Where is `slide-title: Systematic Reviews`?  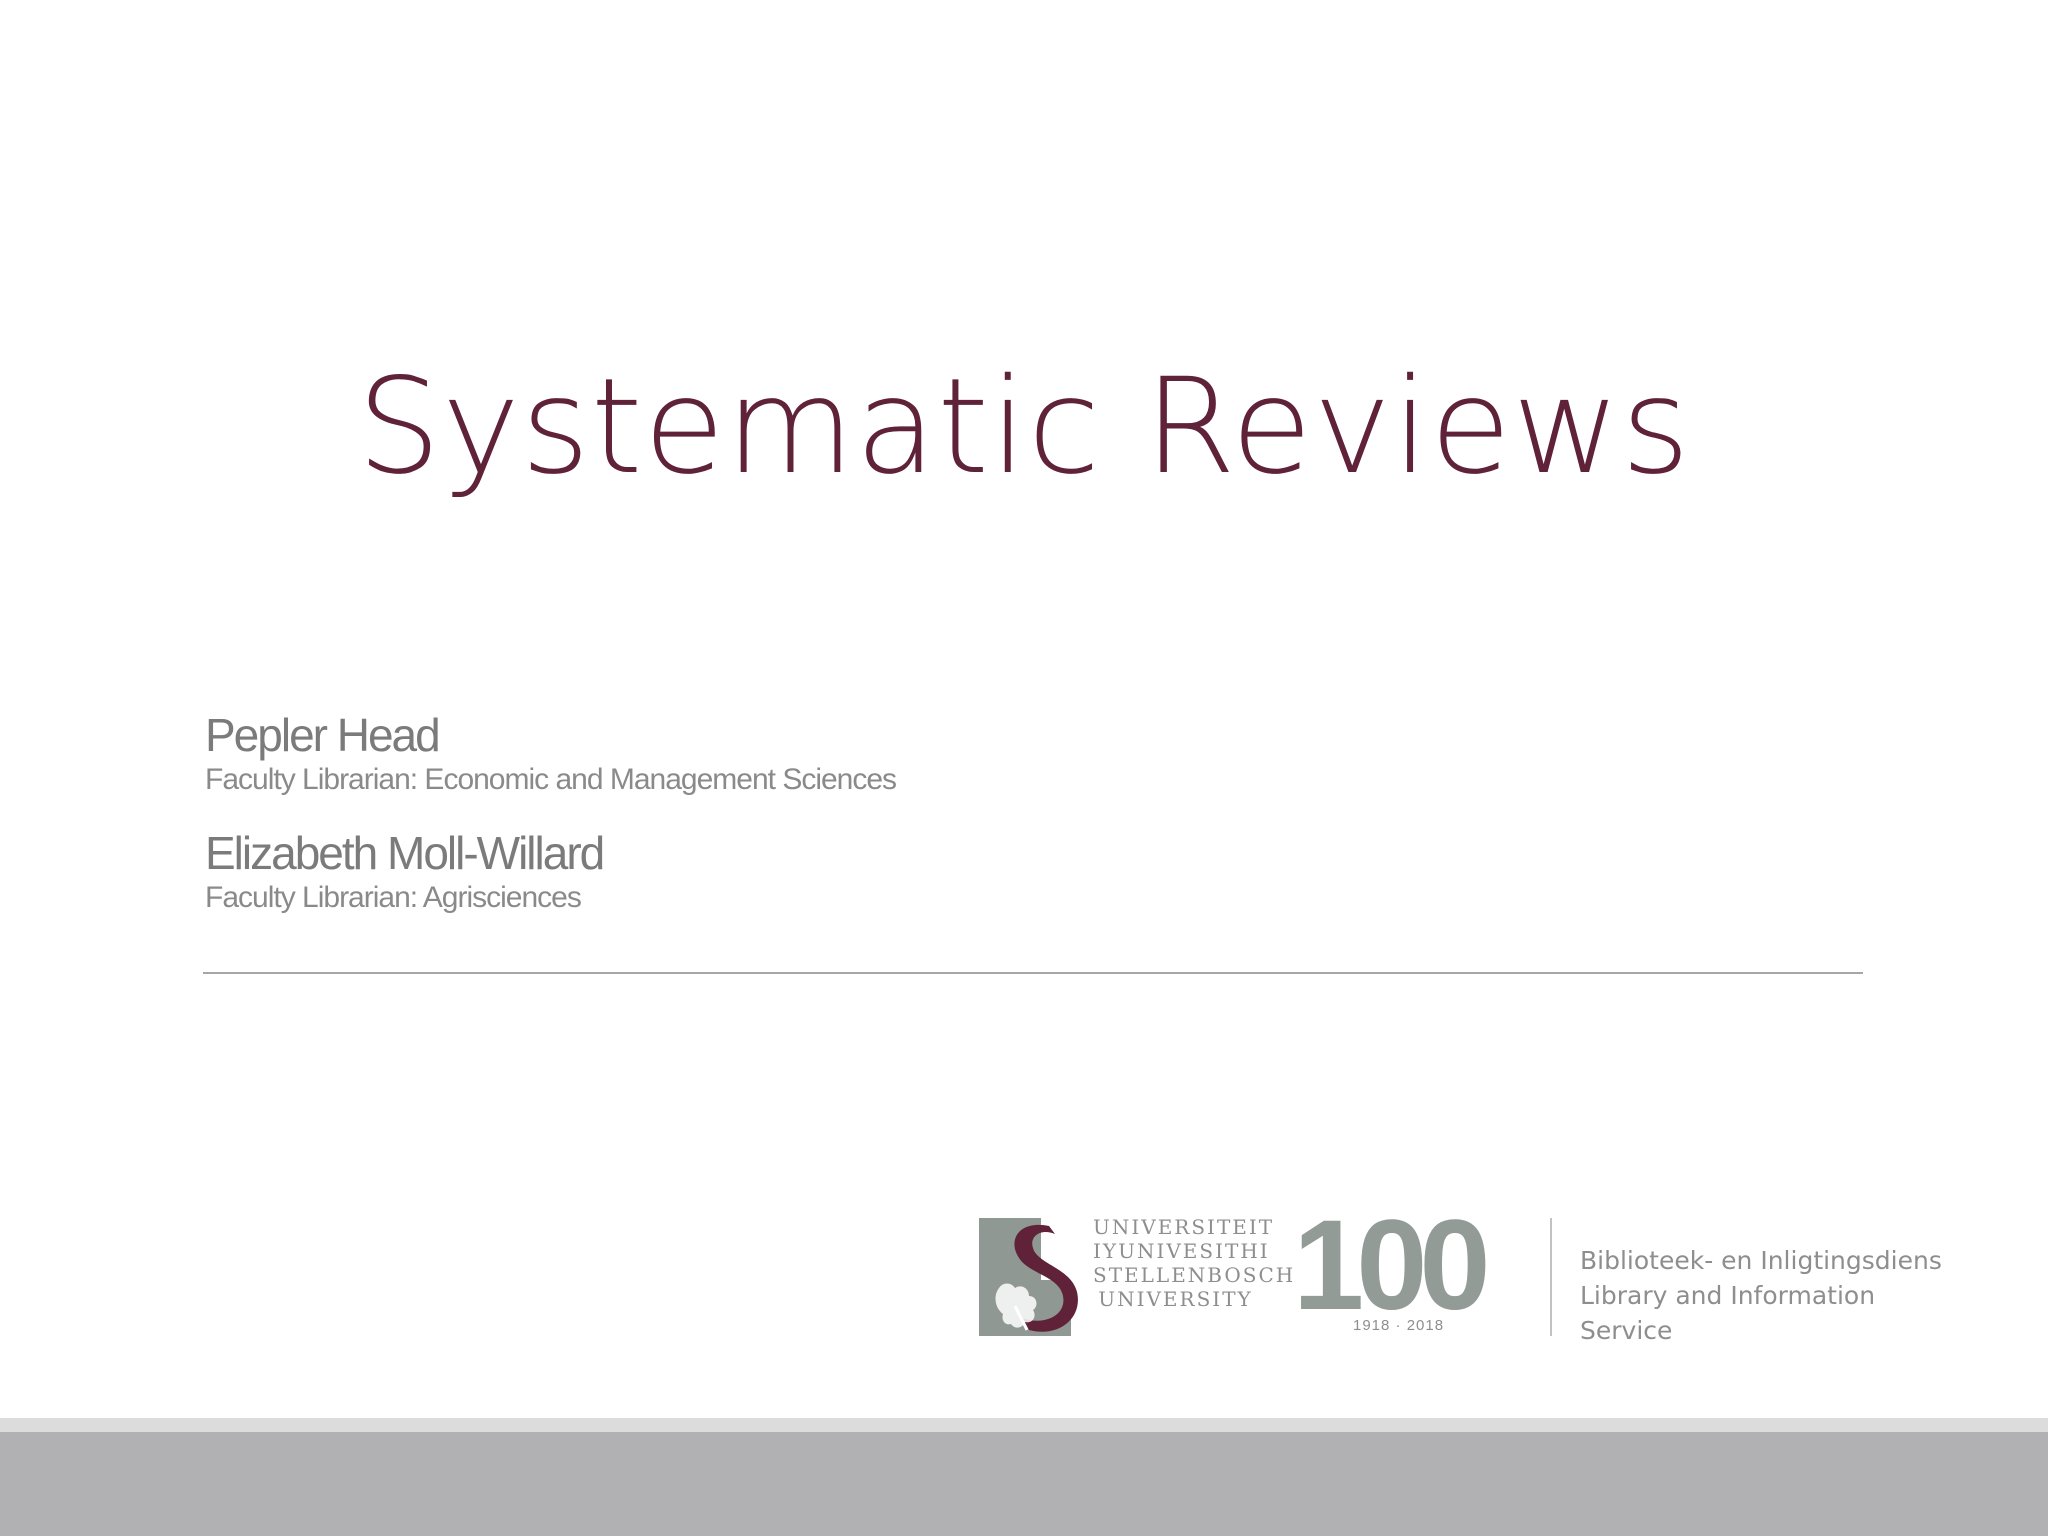
slide-title: Systematic Reviews is located at coordinates (1024, 427).